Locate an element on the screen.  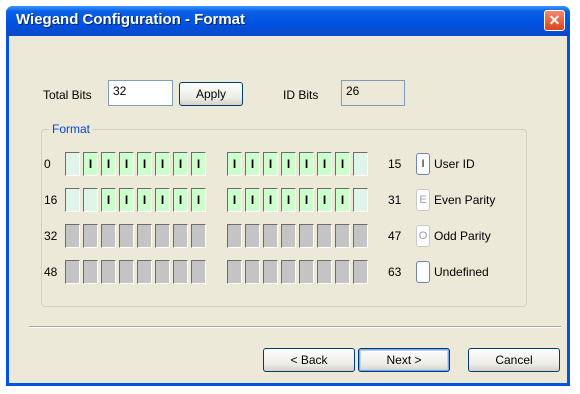
next-button: Next > is located at coordinates (404, 360).